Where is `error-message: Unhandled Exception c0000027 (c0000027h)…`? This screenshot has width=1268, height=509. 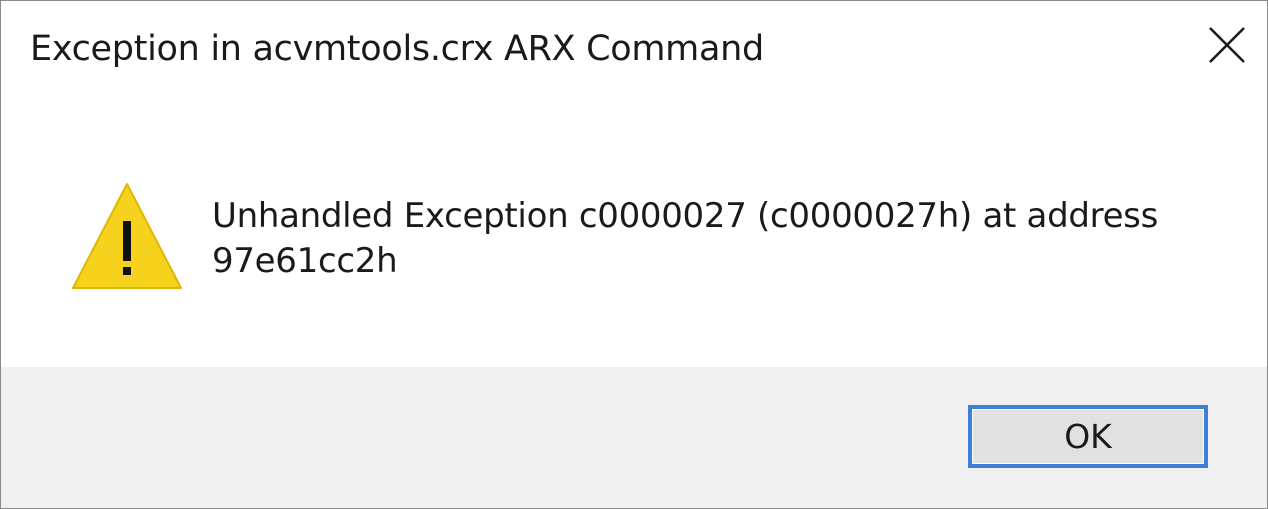
error-message: Unhandled Exception c0000027 (c0000027h)… is located at coordinates (685, 238).